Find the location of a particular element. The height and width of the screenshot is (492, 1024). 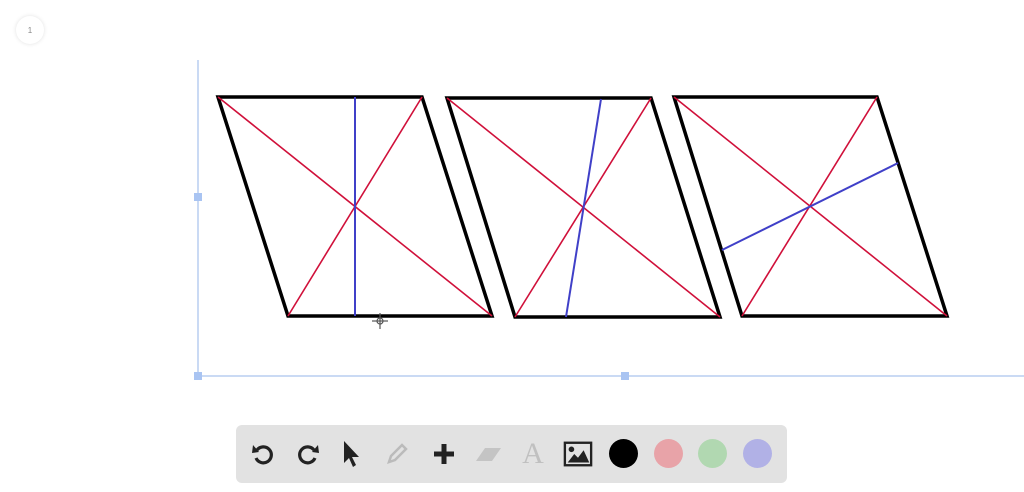

resize-handle-left is located at coordinates (198, 197).